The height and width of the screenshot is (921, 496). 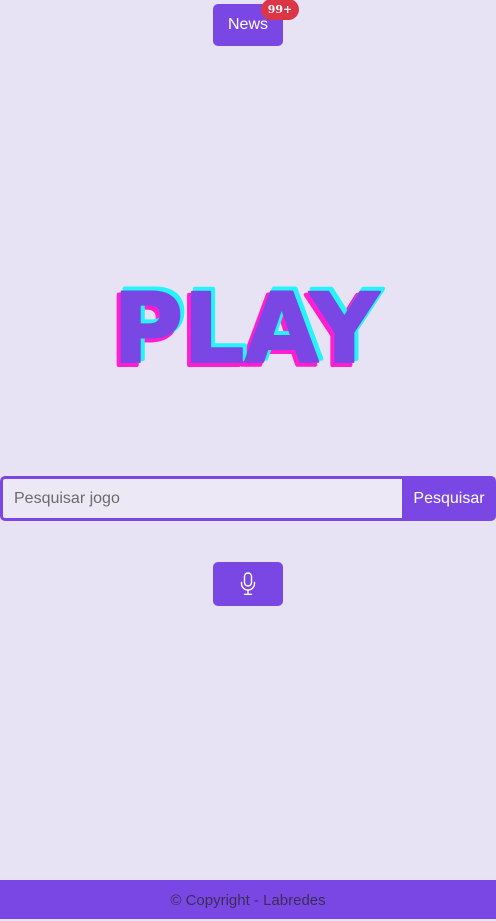 I want to click on search-input, so click(x=201, y=498).